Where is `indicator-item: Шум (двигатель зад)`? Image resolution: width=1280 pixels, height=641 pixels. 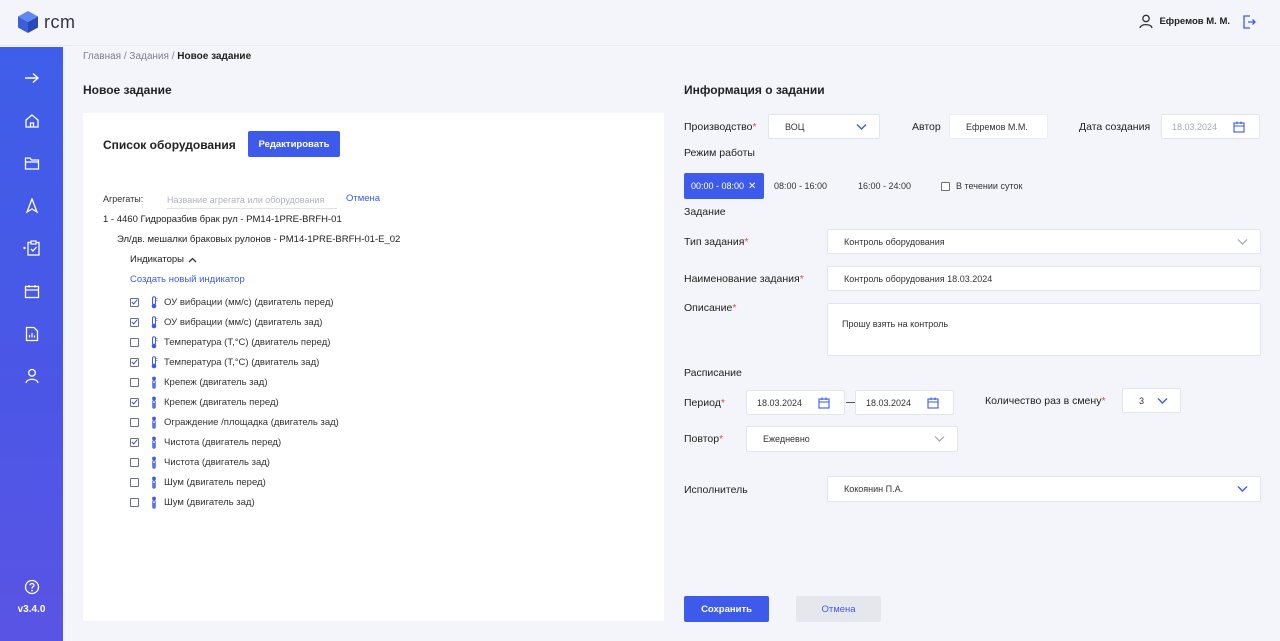 indicator-item: Шум (двигатель зад) is located at coordinates (234, 502).